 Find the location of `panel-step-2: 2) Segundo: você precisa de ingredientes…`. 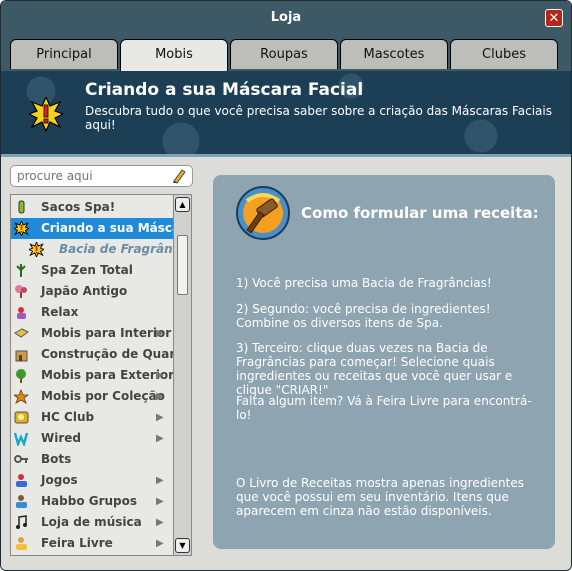

panel-step-2: 2) Segundo: você precisa de ingredientes… is located at coordinates (363, 316).